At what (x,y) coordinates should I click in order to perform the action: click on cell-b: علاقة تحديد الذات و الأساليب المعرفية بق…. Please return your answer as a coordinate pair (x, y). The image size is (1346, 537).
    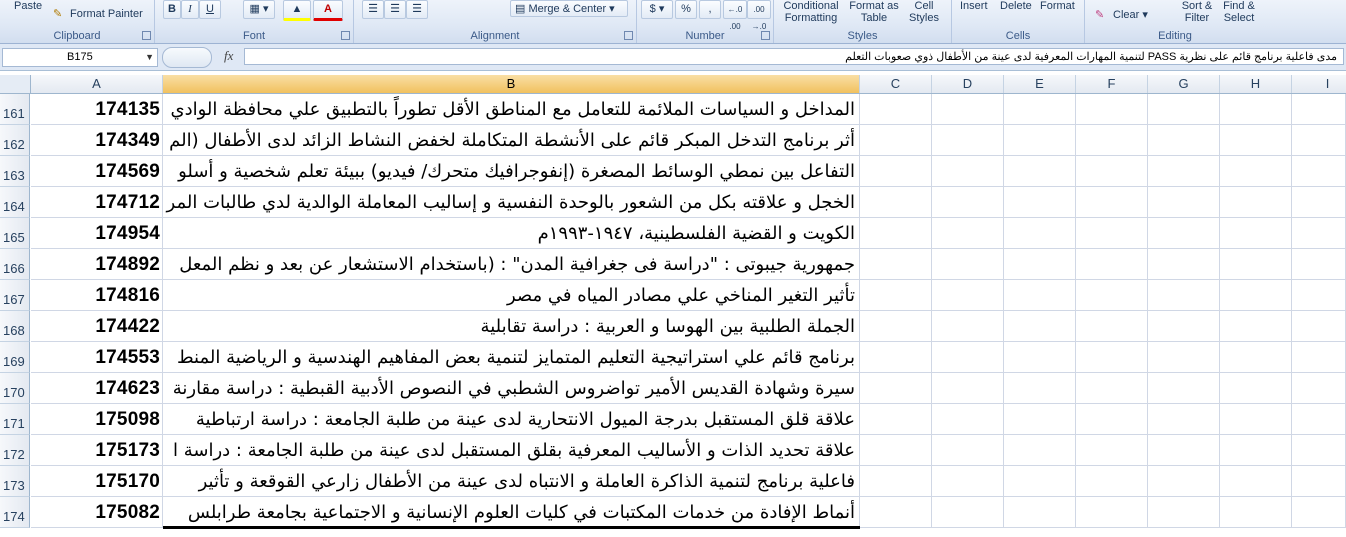
    Looking at the image, I should click on (511, 450).